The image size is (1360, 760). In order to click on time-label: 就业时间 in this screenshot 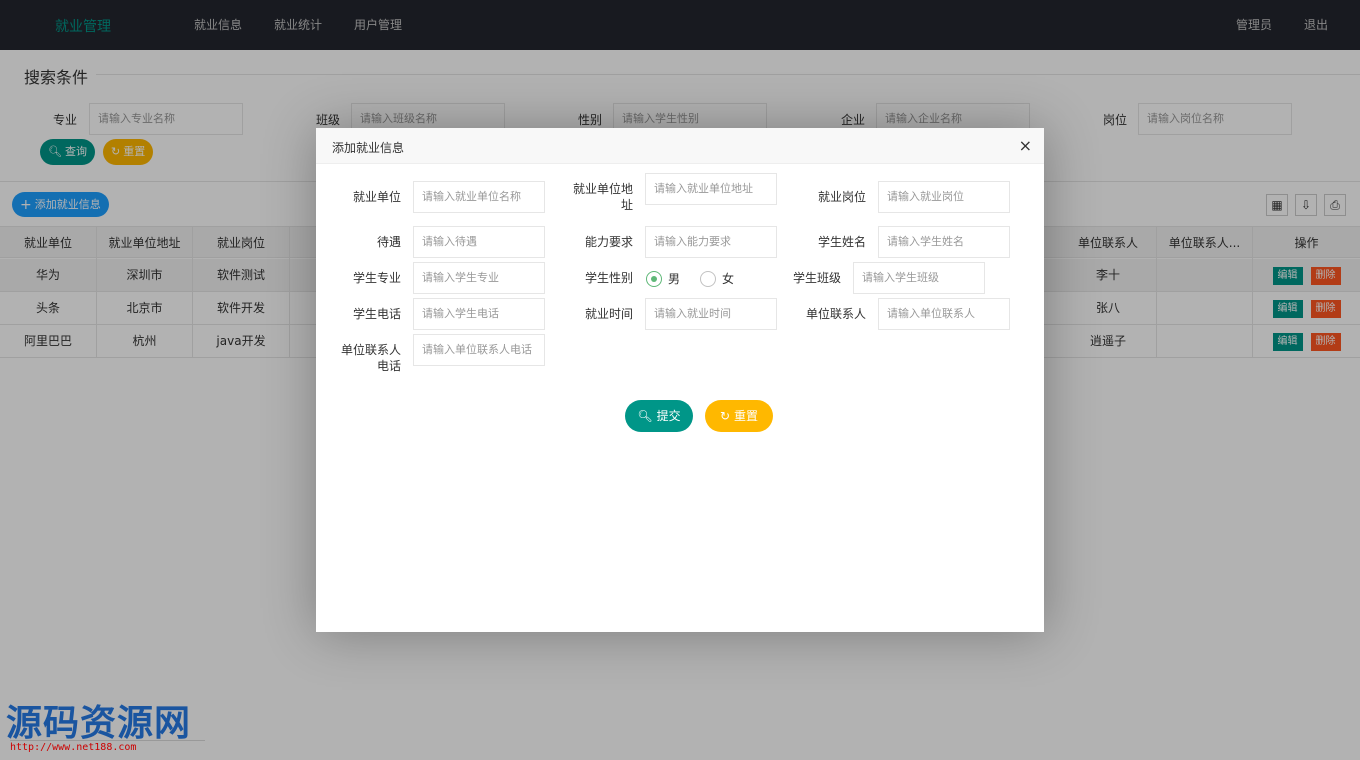, I will do `click(608, 314)`.